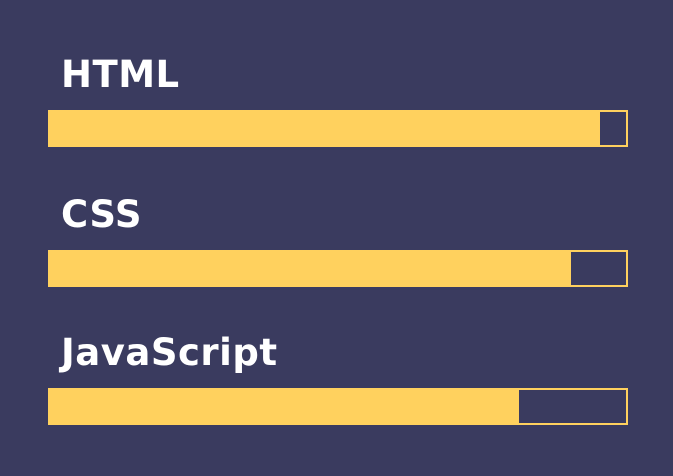 This screenshot has height=476, width=673. I want to click on skill-label-css: CSS, so click(101, 214).